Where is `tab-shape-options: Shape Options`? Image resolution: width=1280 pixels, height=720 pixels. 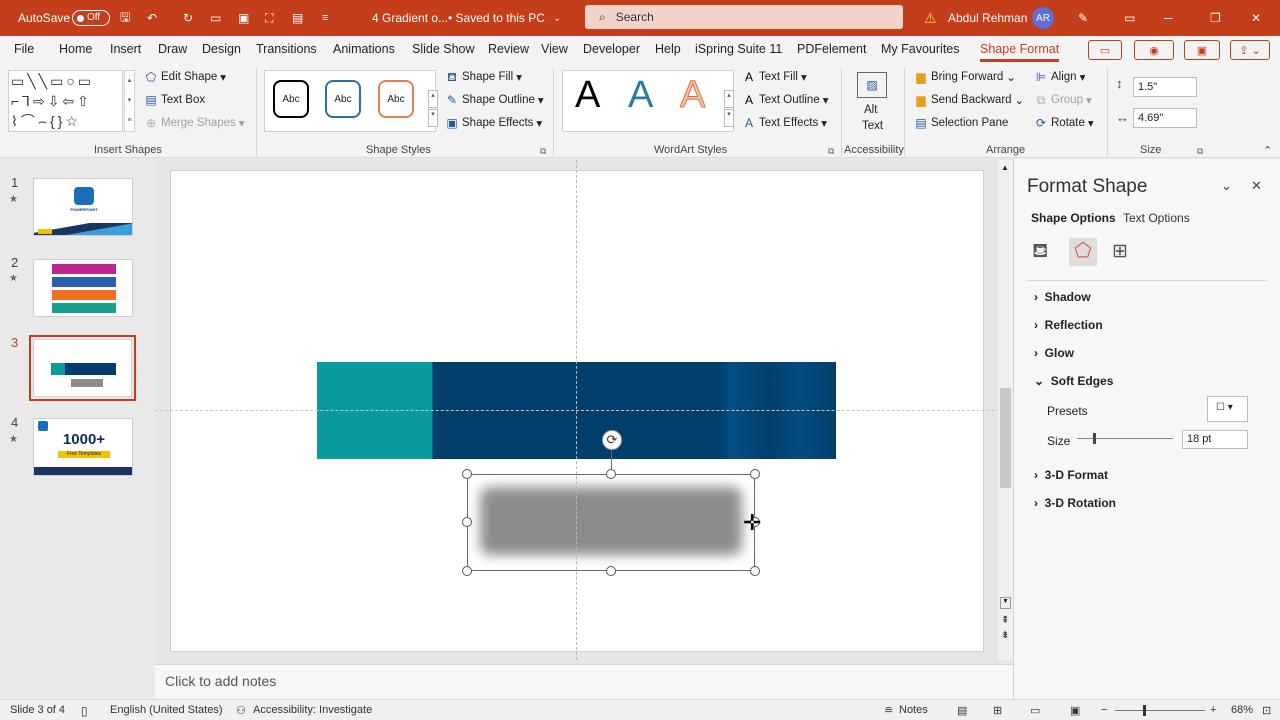
tab-shape-options: Shape Options is located at coordinates (1073, 218).